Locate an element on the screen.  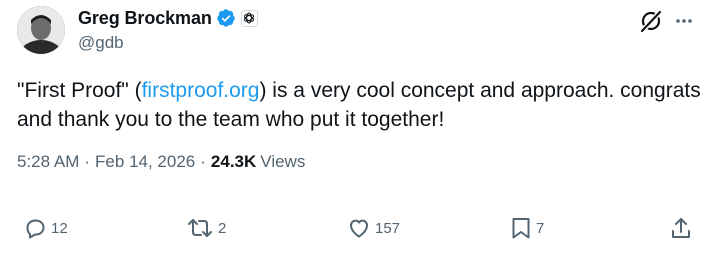
avatar is located at coordinates (41, 30).